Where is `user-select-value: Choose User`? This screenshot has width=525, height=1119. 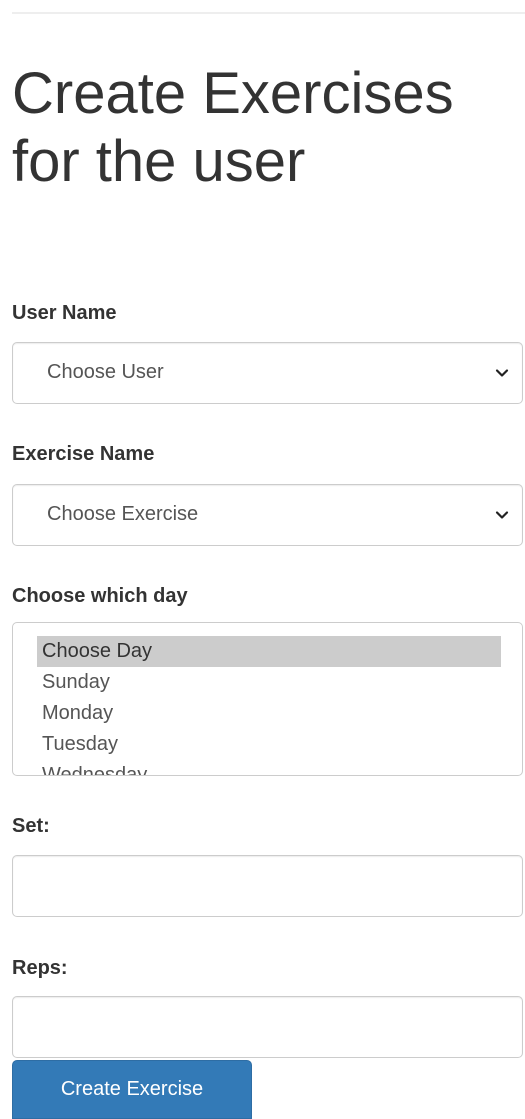 user-select-value: Choose User is located at coordinates (105, 372).